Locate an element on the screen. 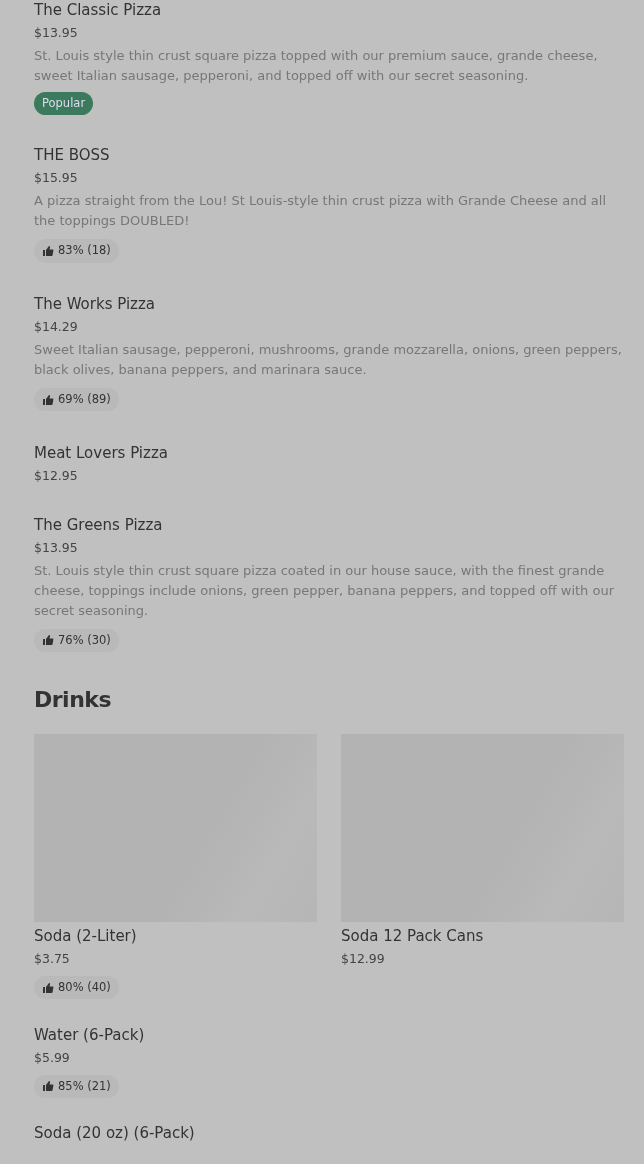  item-name: The Works Pizza is located at coordinates (95, 303).